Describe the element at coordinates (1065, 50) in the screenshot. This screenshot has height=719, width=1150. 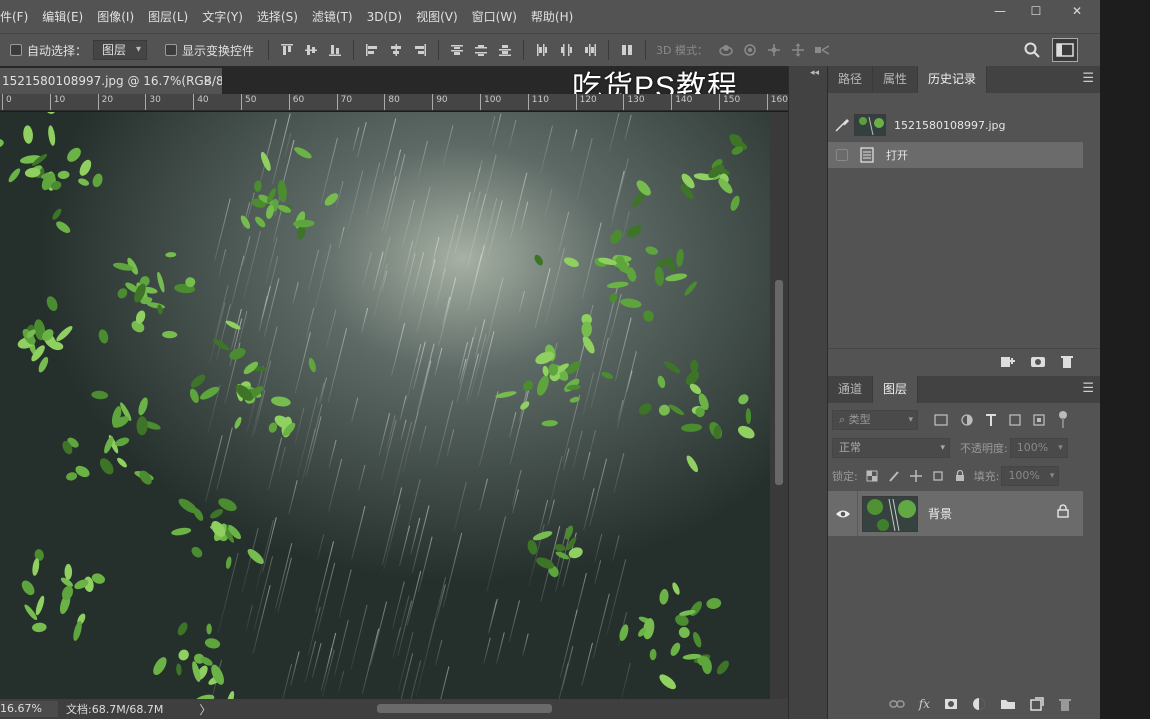
I see `workspace-button` at that location.